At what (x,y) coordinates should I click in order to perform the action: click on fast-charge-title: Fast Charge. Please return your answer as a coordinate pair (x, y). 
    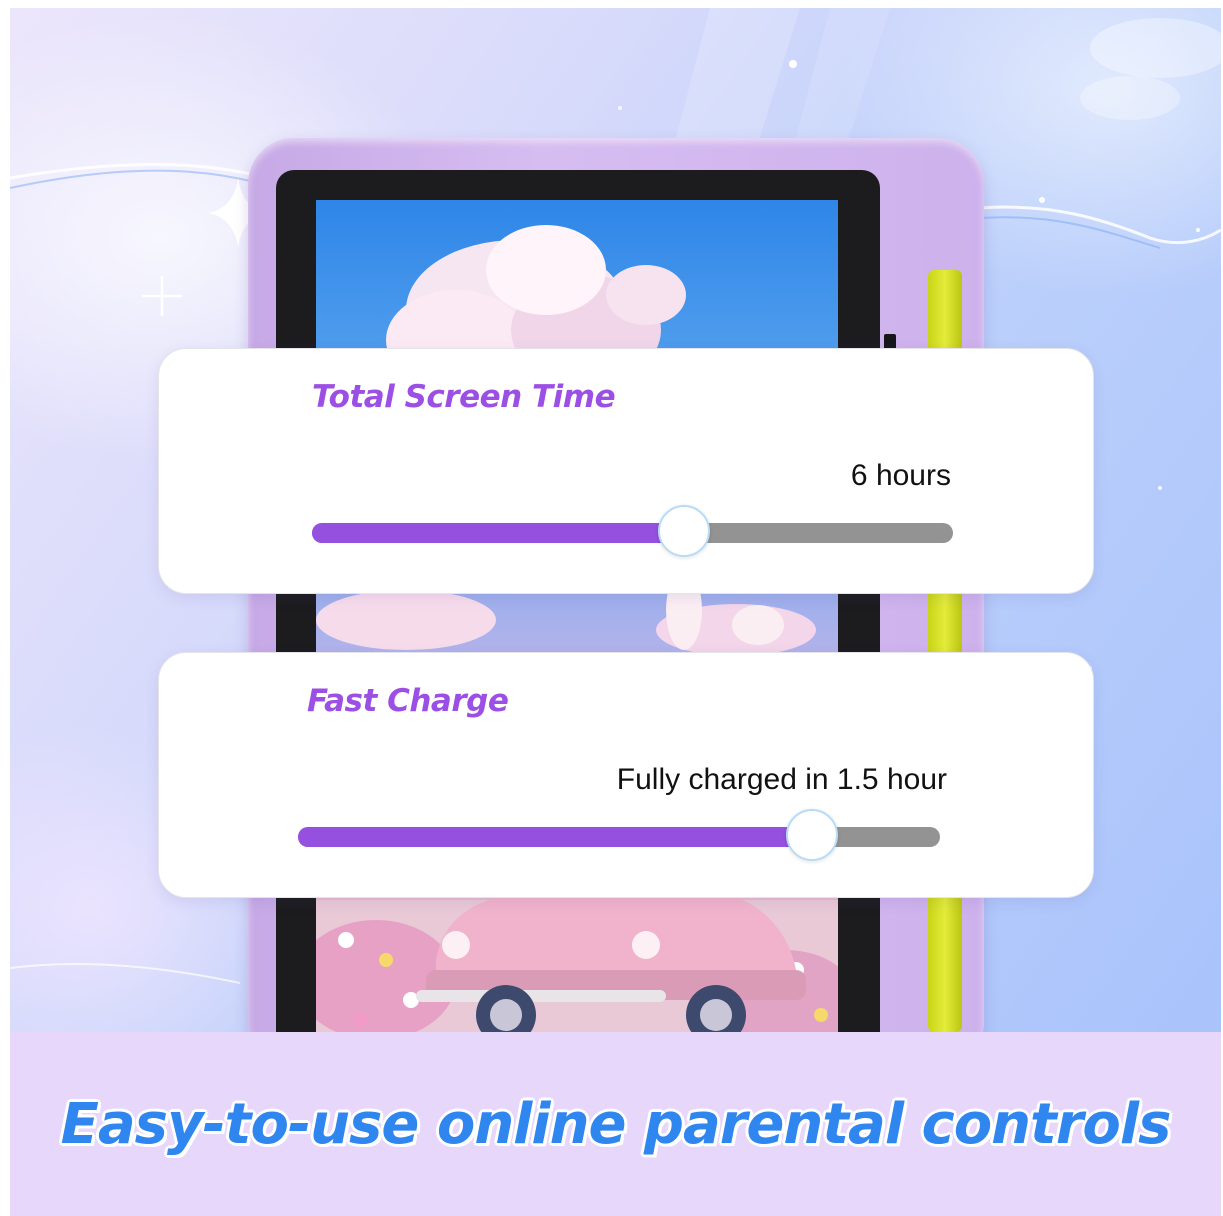
    Looking at the image, I should click on (408, 701).